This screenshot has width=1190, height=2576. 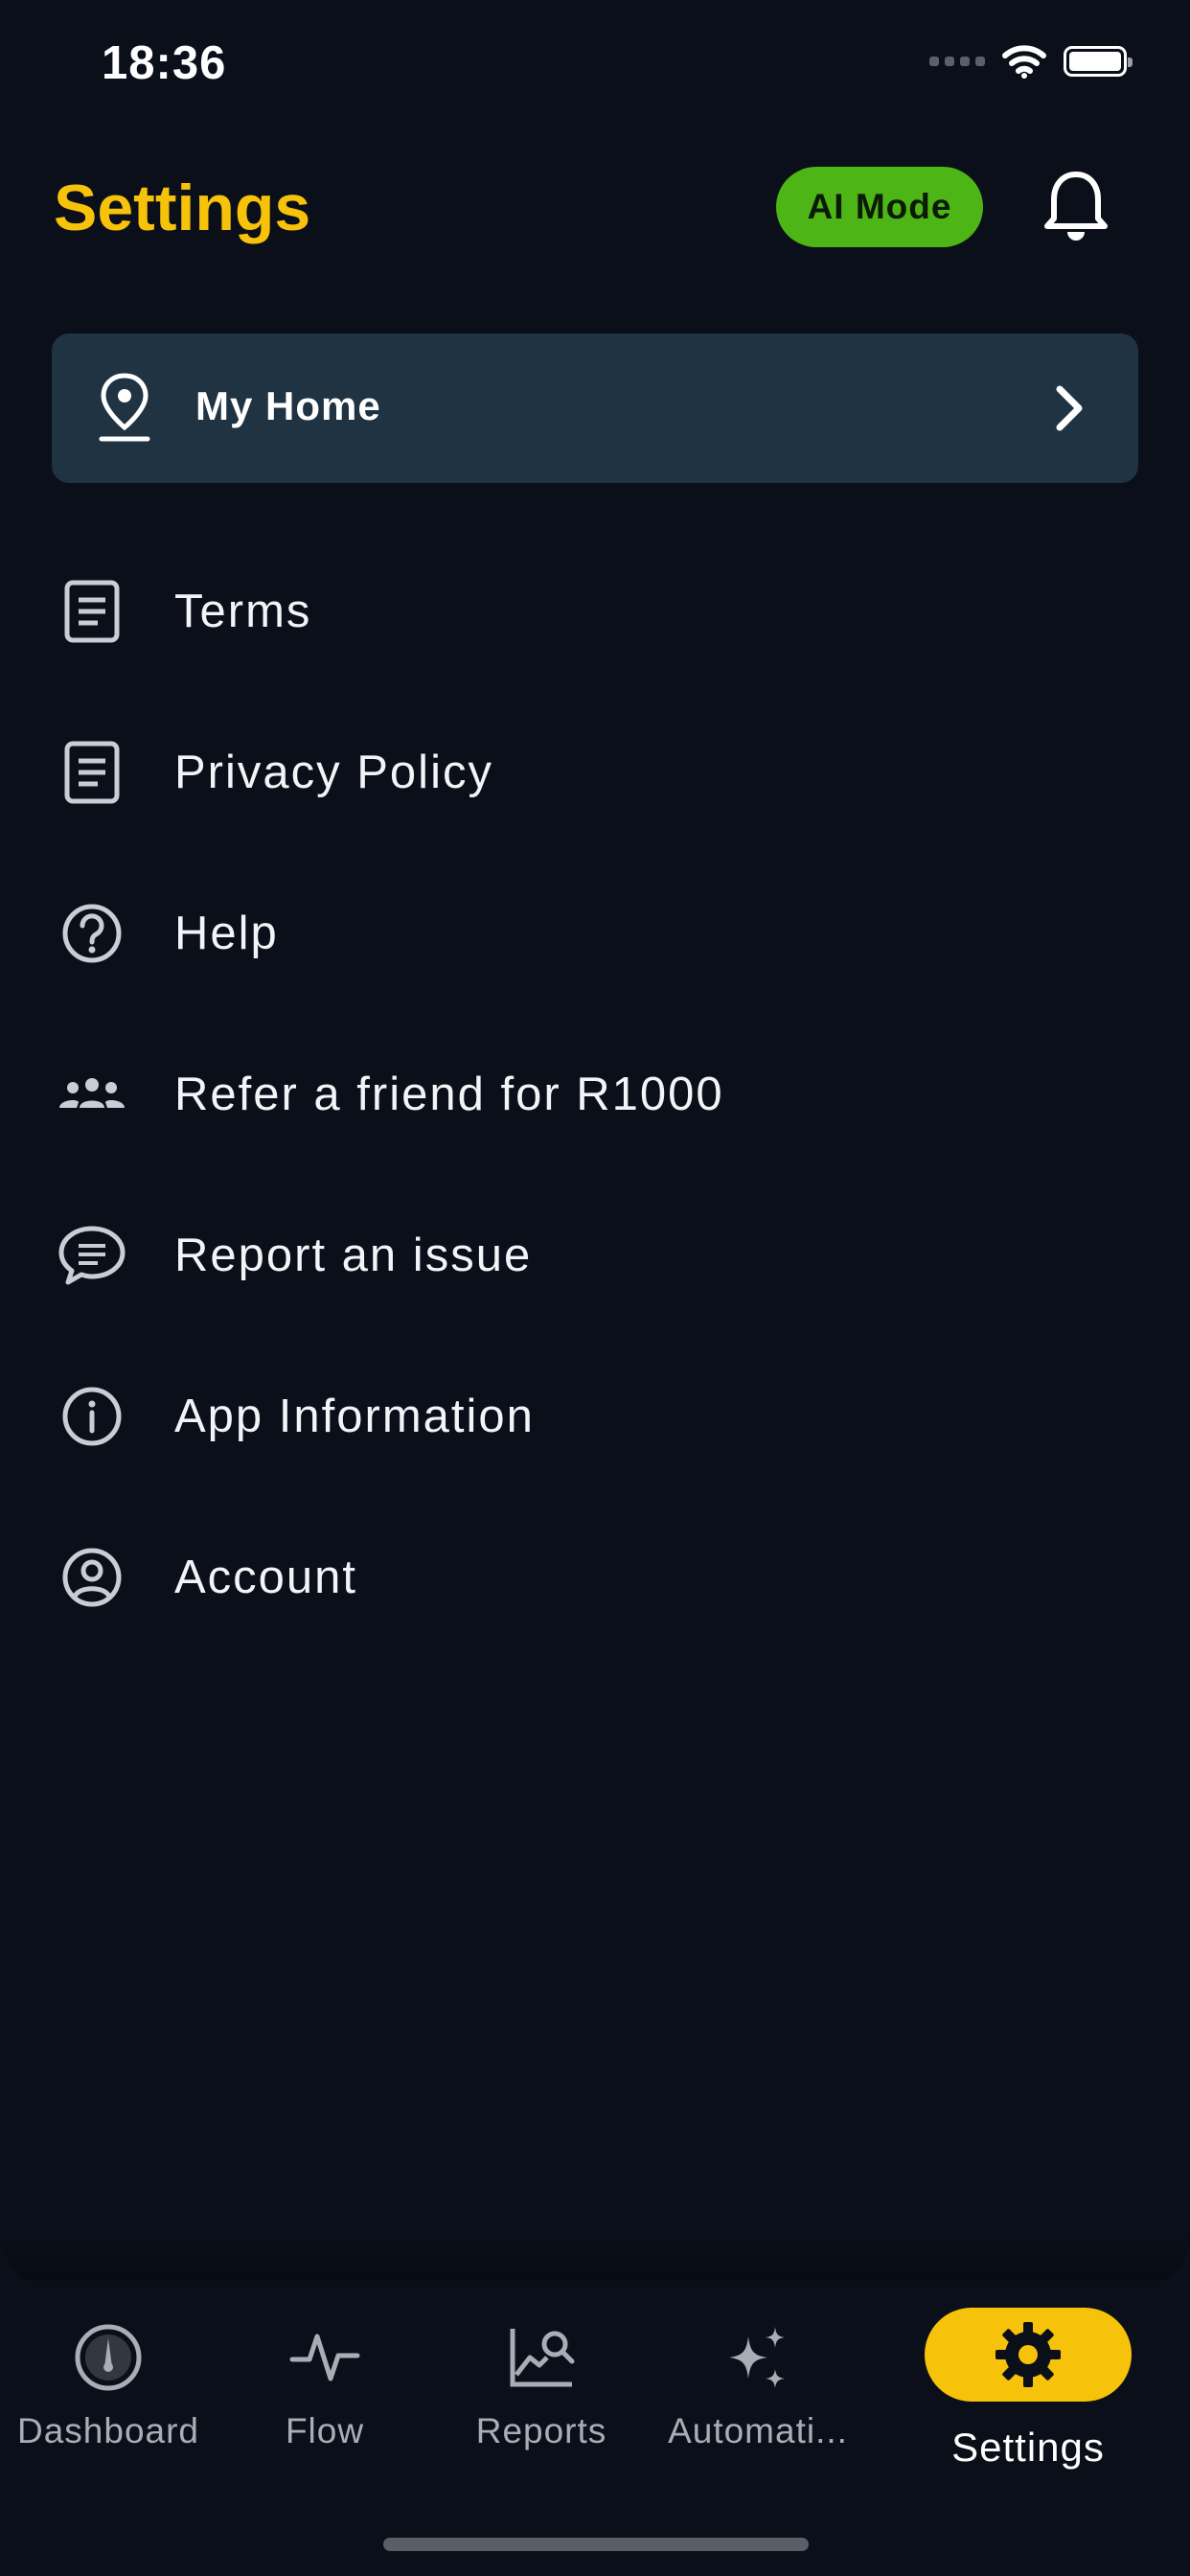 What do you see at coordinates (354, 1255) in the screenshot?
I see `menu-item-label: Report an issue` at bounding box center [354, 1255].